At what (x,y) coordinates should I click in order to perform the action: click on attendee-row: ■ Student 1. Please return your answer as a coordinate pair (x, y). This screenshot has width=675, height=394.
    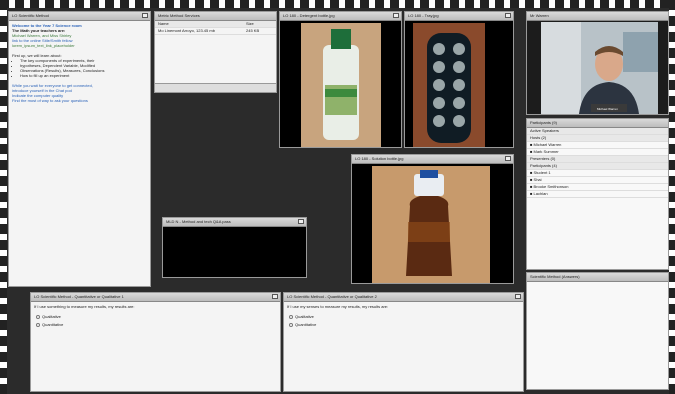
    Looking at the image, I should click on (597, 173).